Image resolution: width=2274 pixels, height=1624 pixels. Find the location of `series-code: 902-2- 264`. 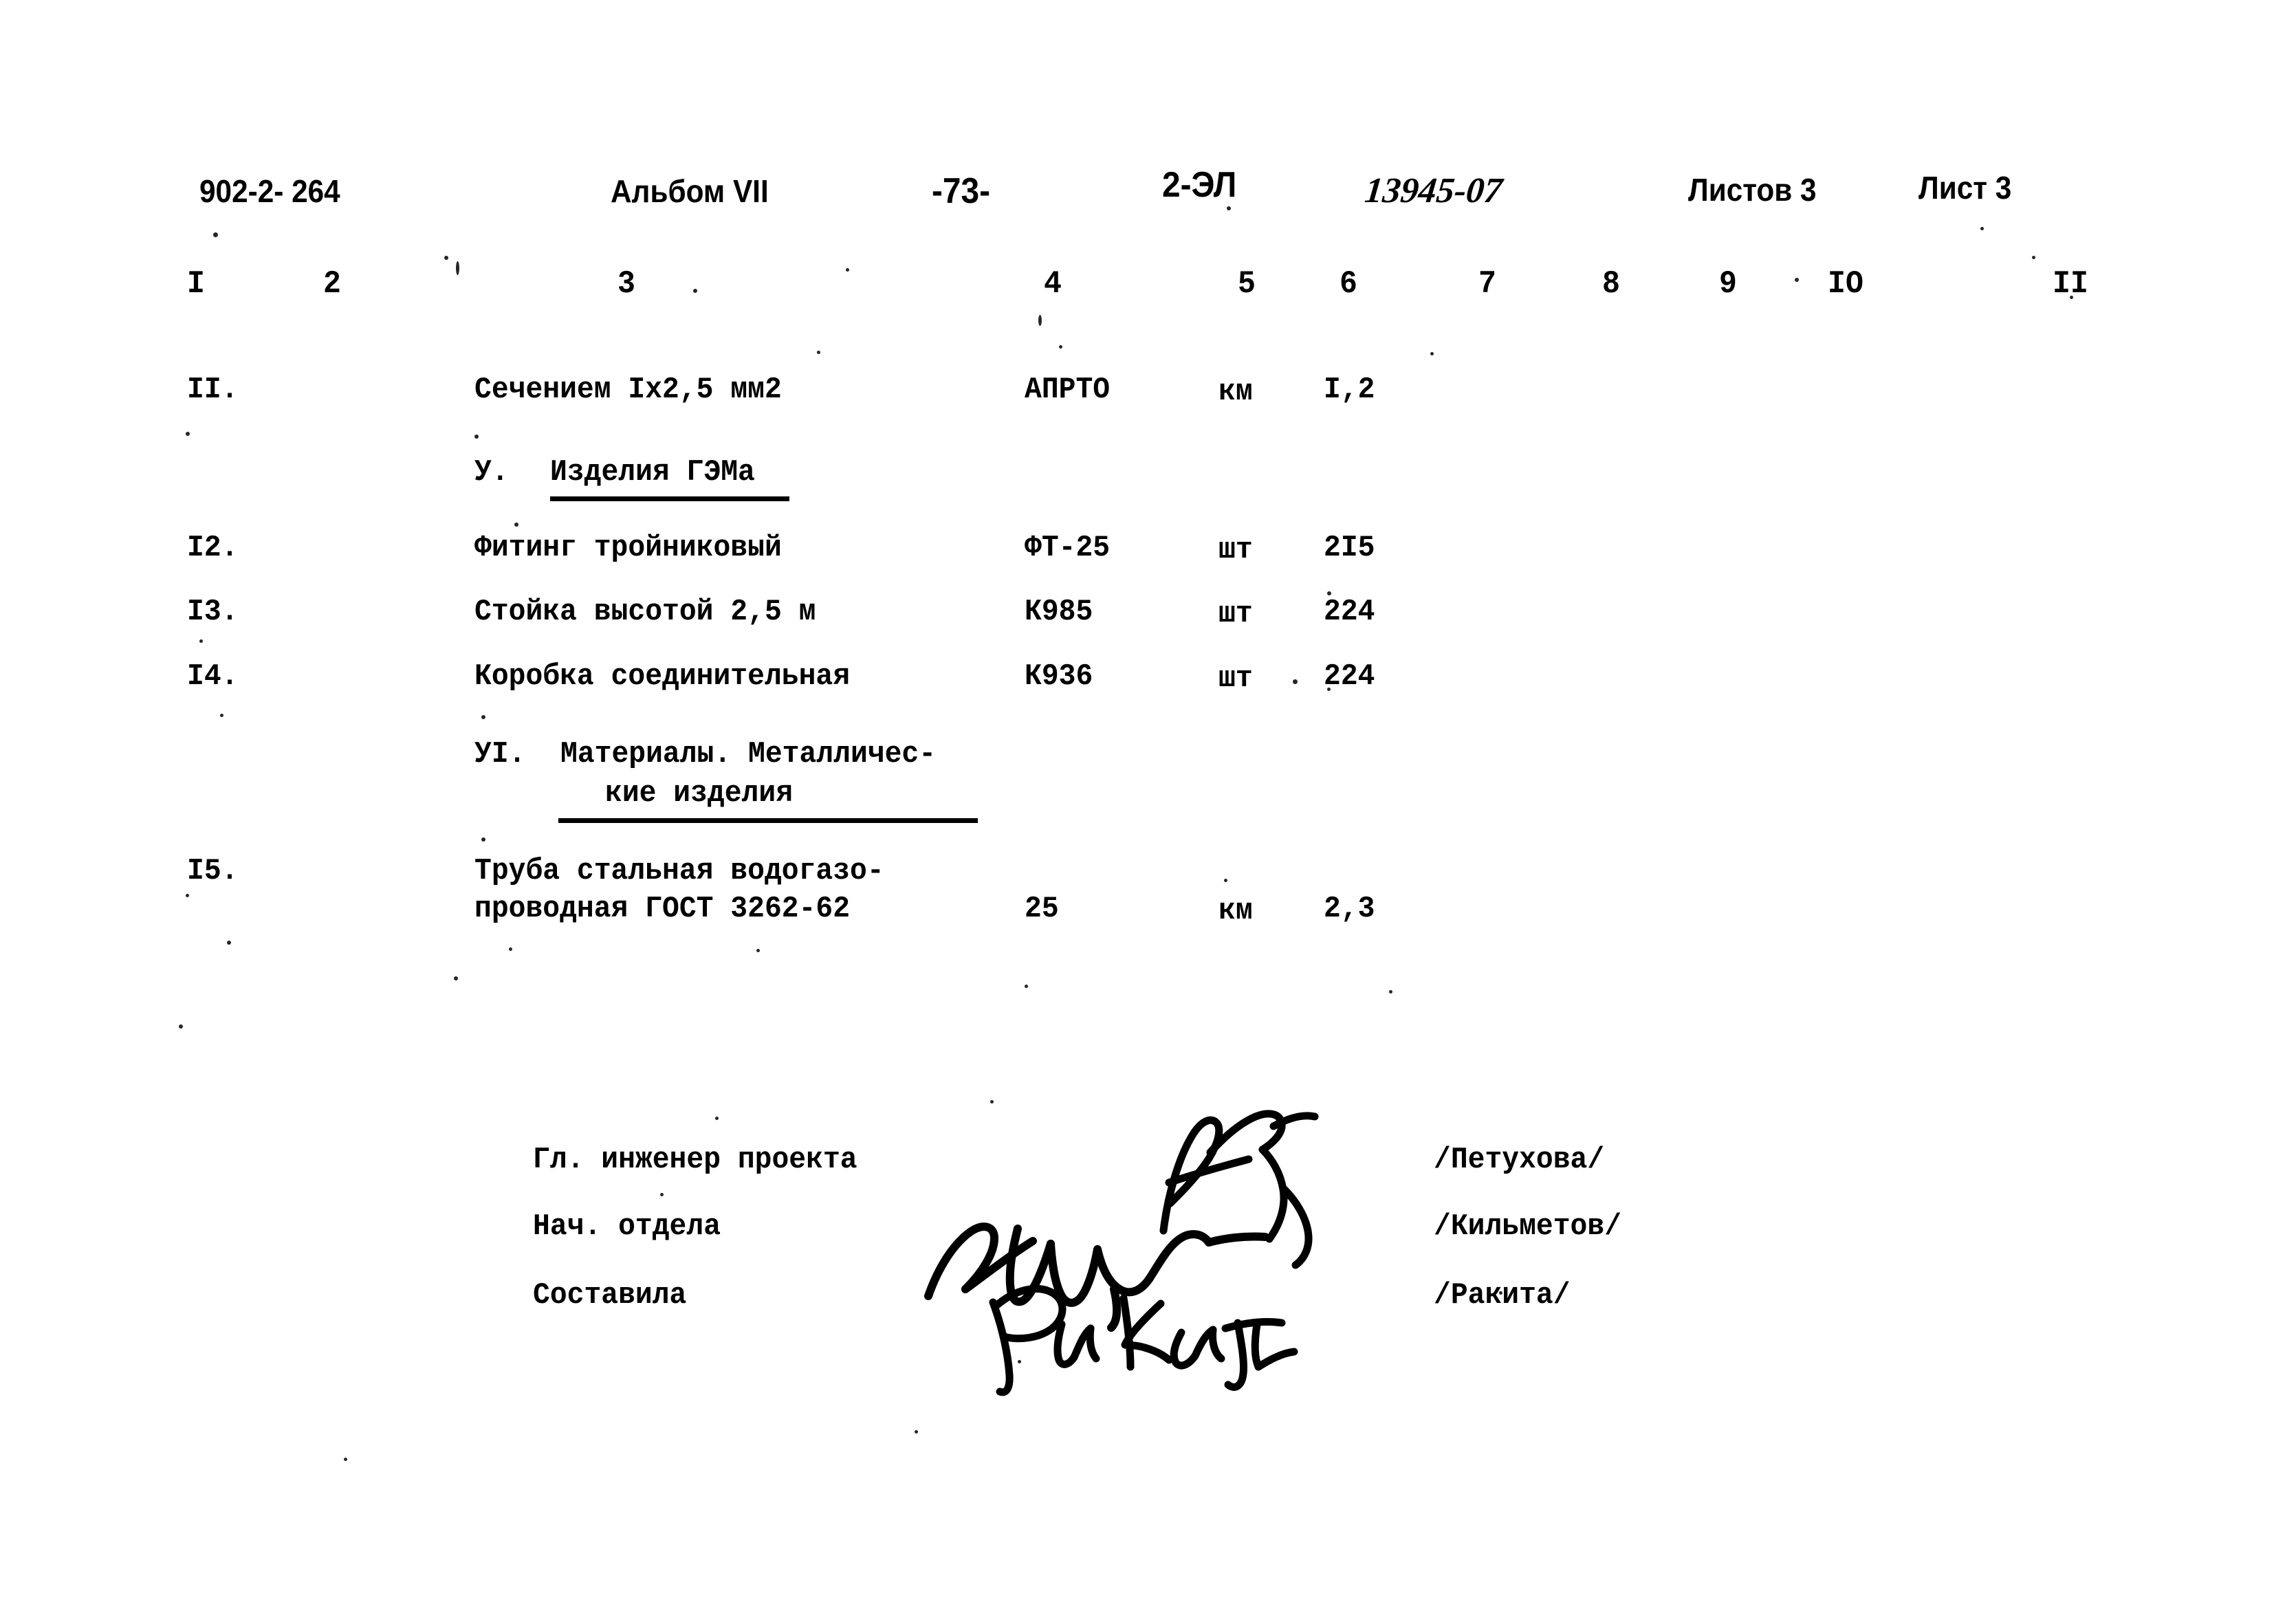

series-code: 902-2- 264 is located at coordinates (269, 191).